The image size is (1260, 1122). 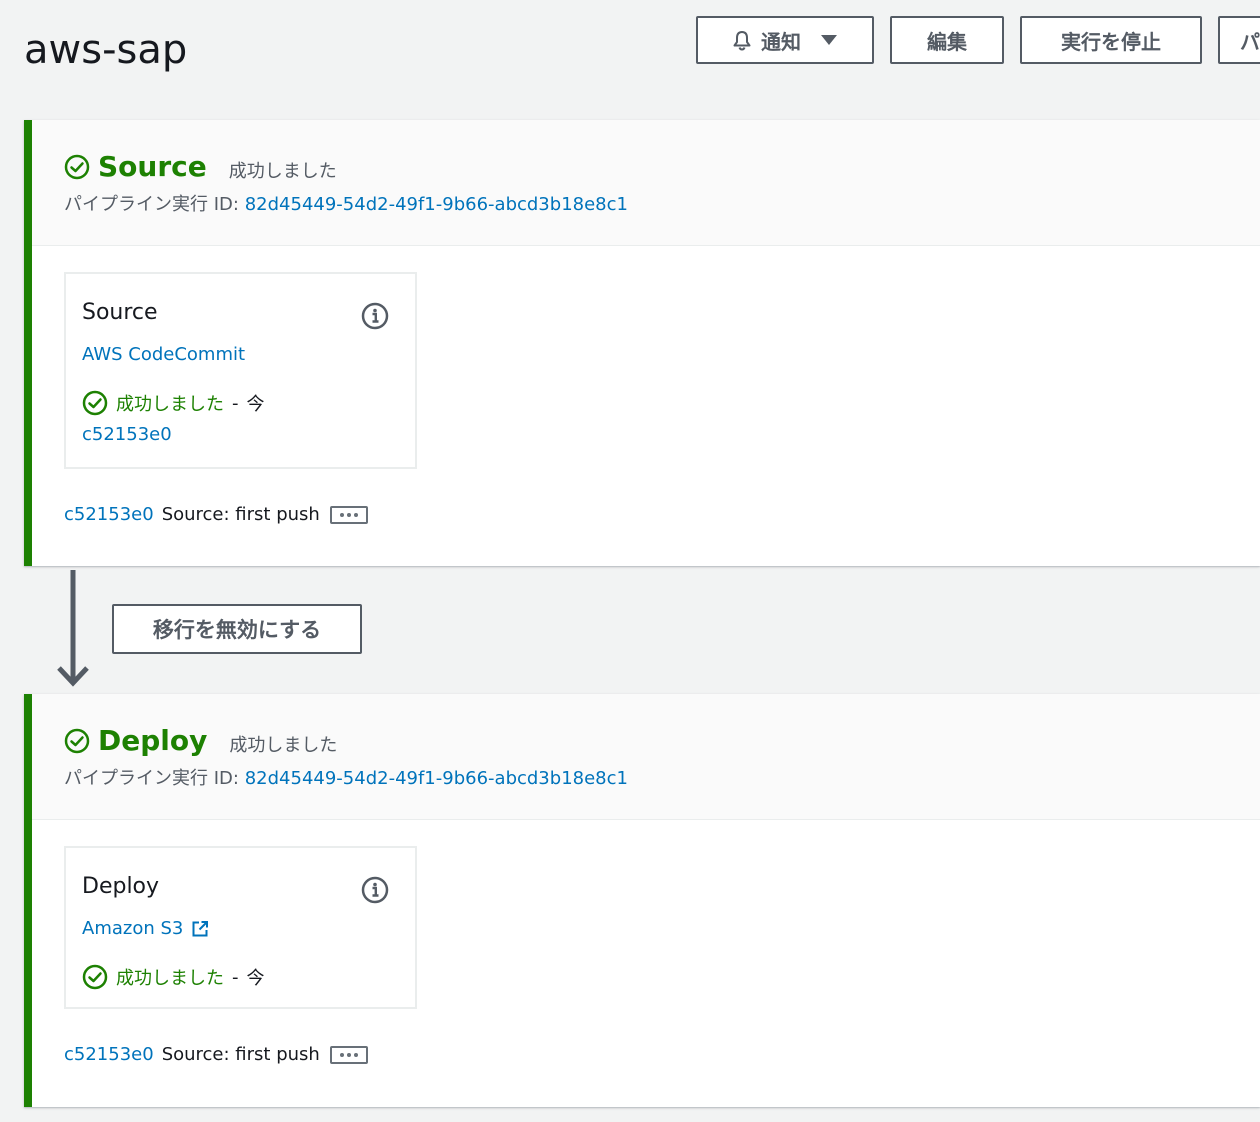 I want to click on stage-name: Deploy, so click(x=153, y=740).